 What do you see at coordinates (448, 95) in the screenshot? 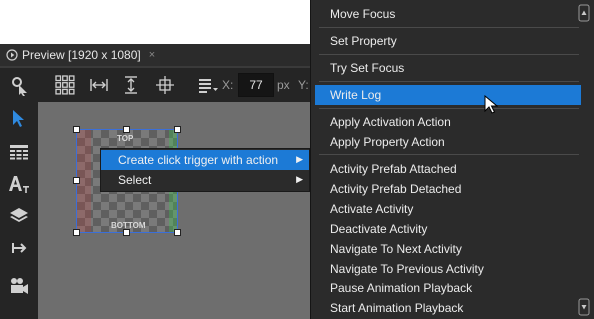
I see `submenu-item-write-log: Write Log` at bounding box center [448, 95].